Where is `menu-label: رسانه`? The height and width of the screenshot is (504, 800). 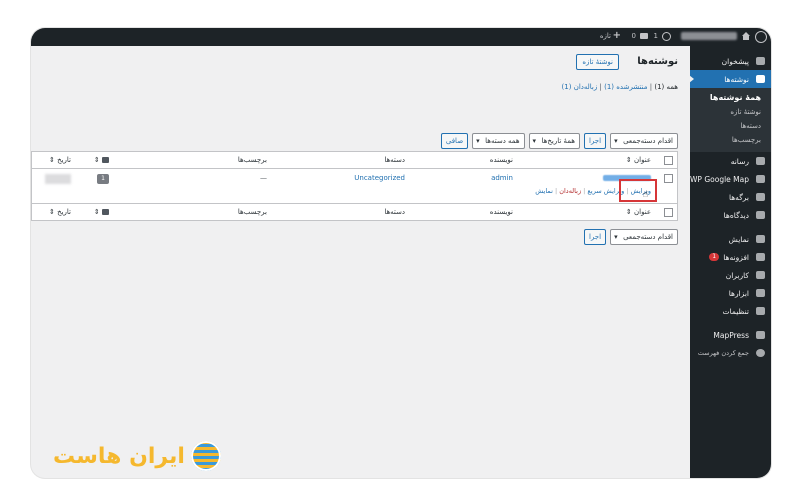
menu-label: رسانه is located at coordinates (739, 161).